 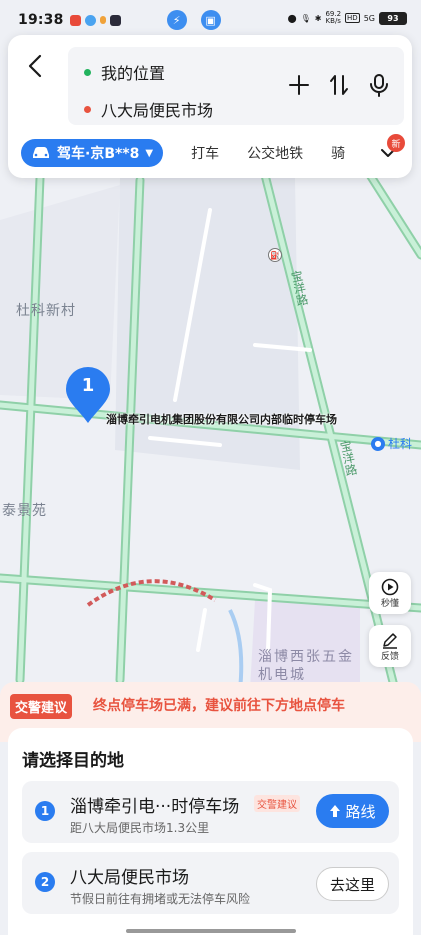 I want to click on voice-button, so click(x=379, y=85).